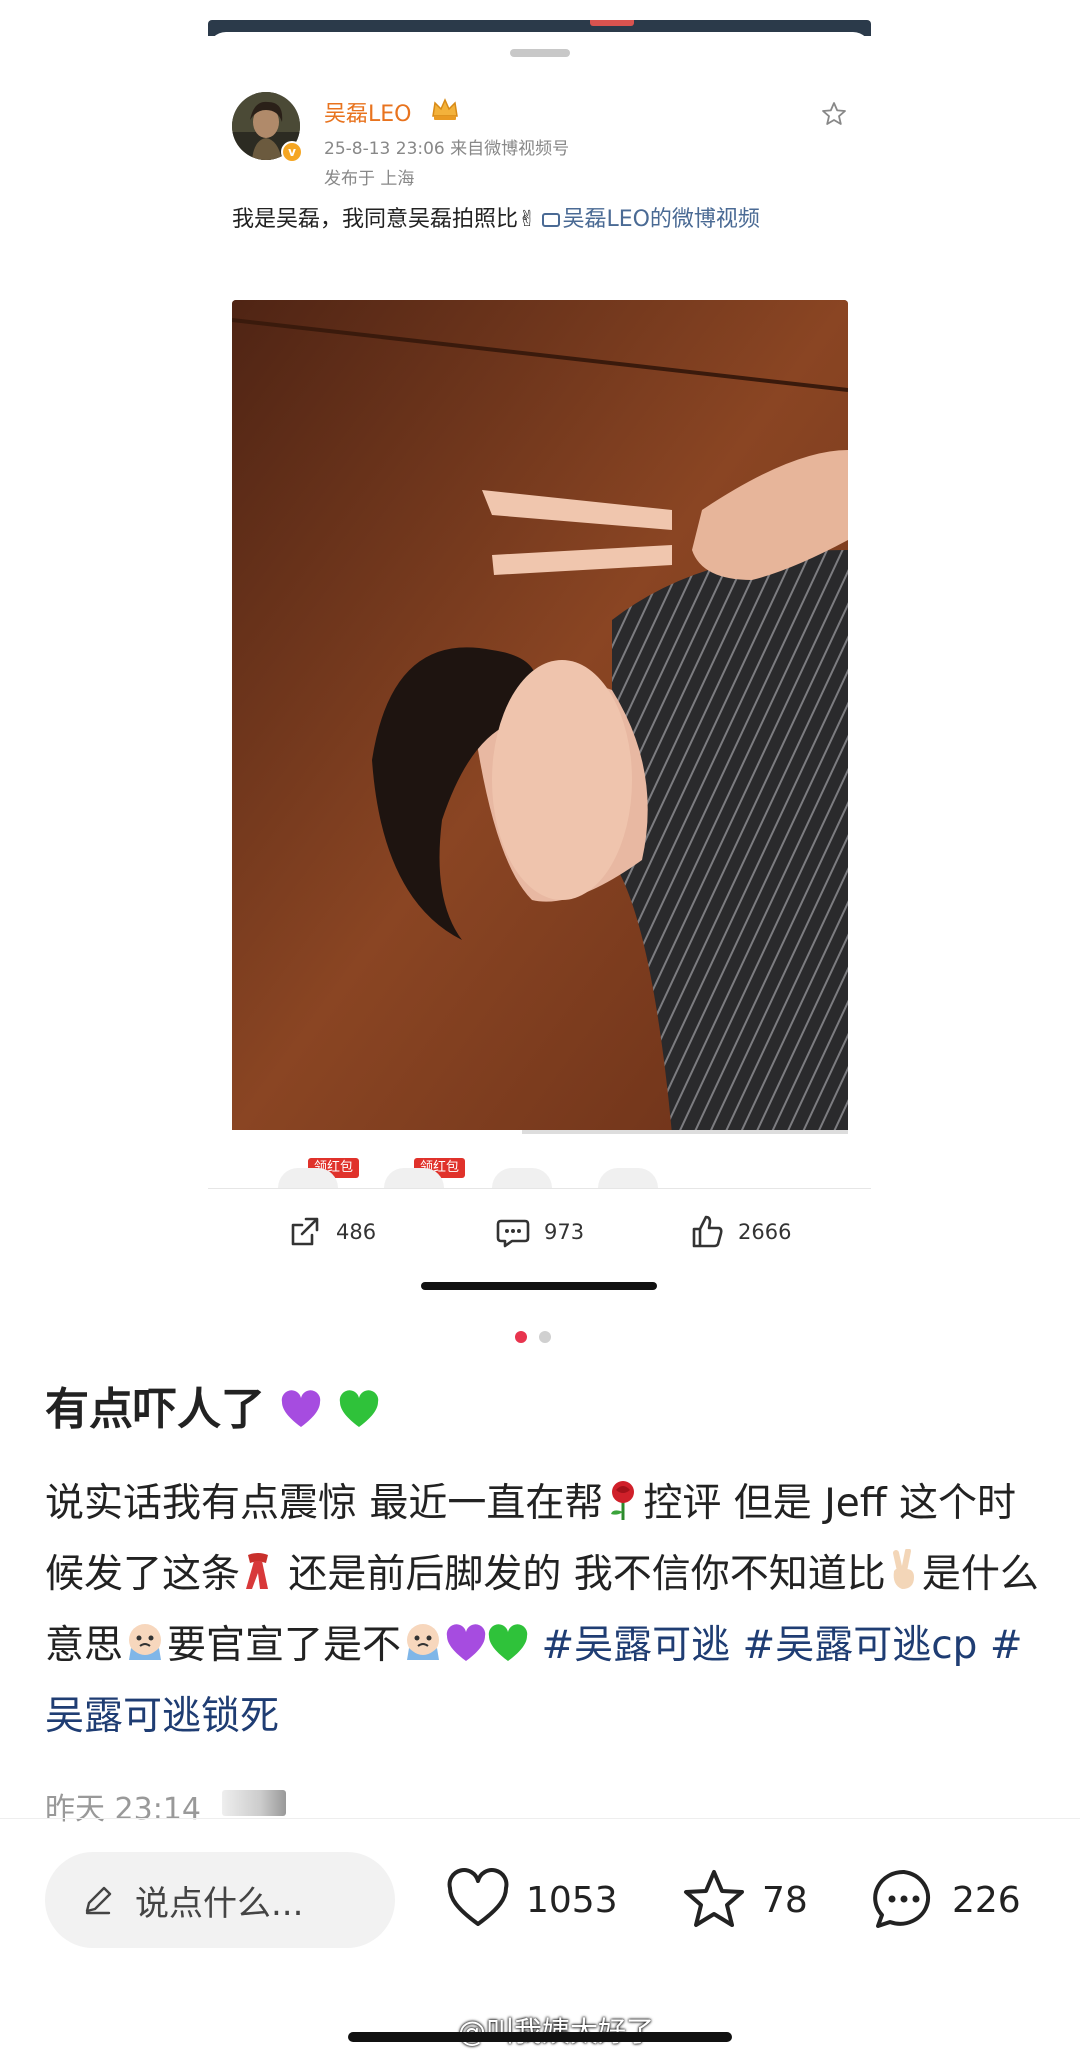  What do you see at coordinates (551, 220) in the screenshot?
I see `video-icon` at bounding box center [551, 220].